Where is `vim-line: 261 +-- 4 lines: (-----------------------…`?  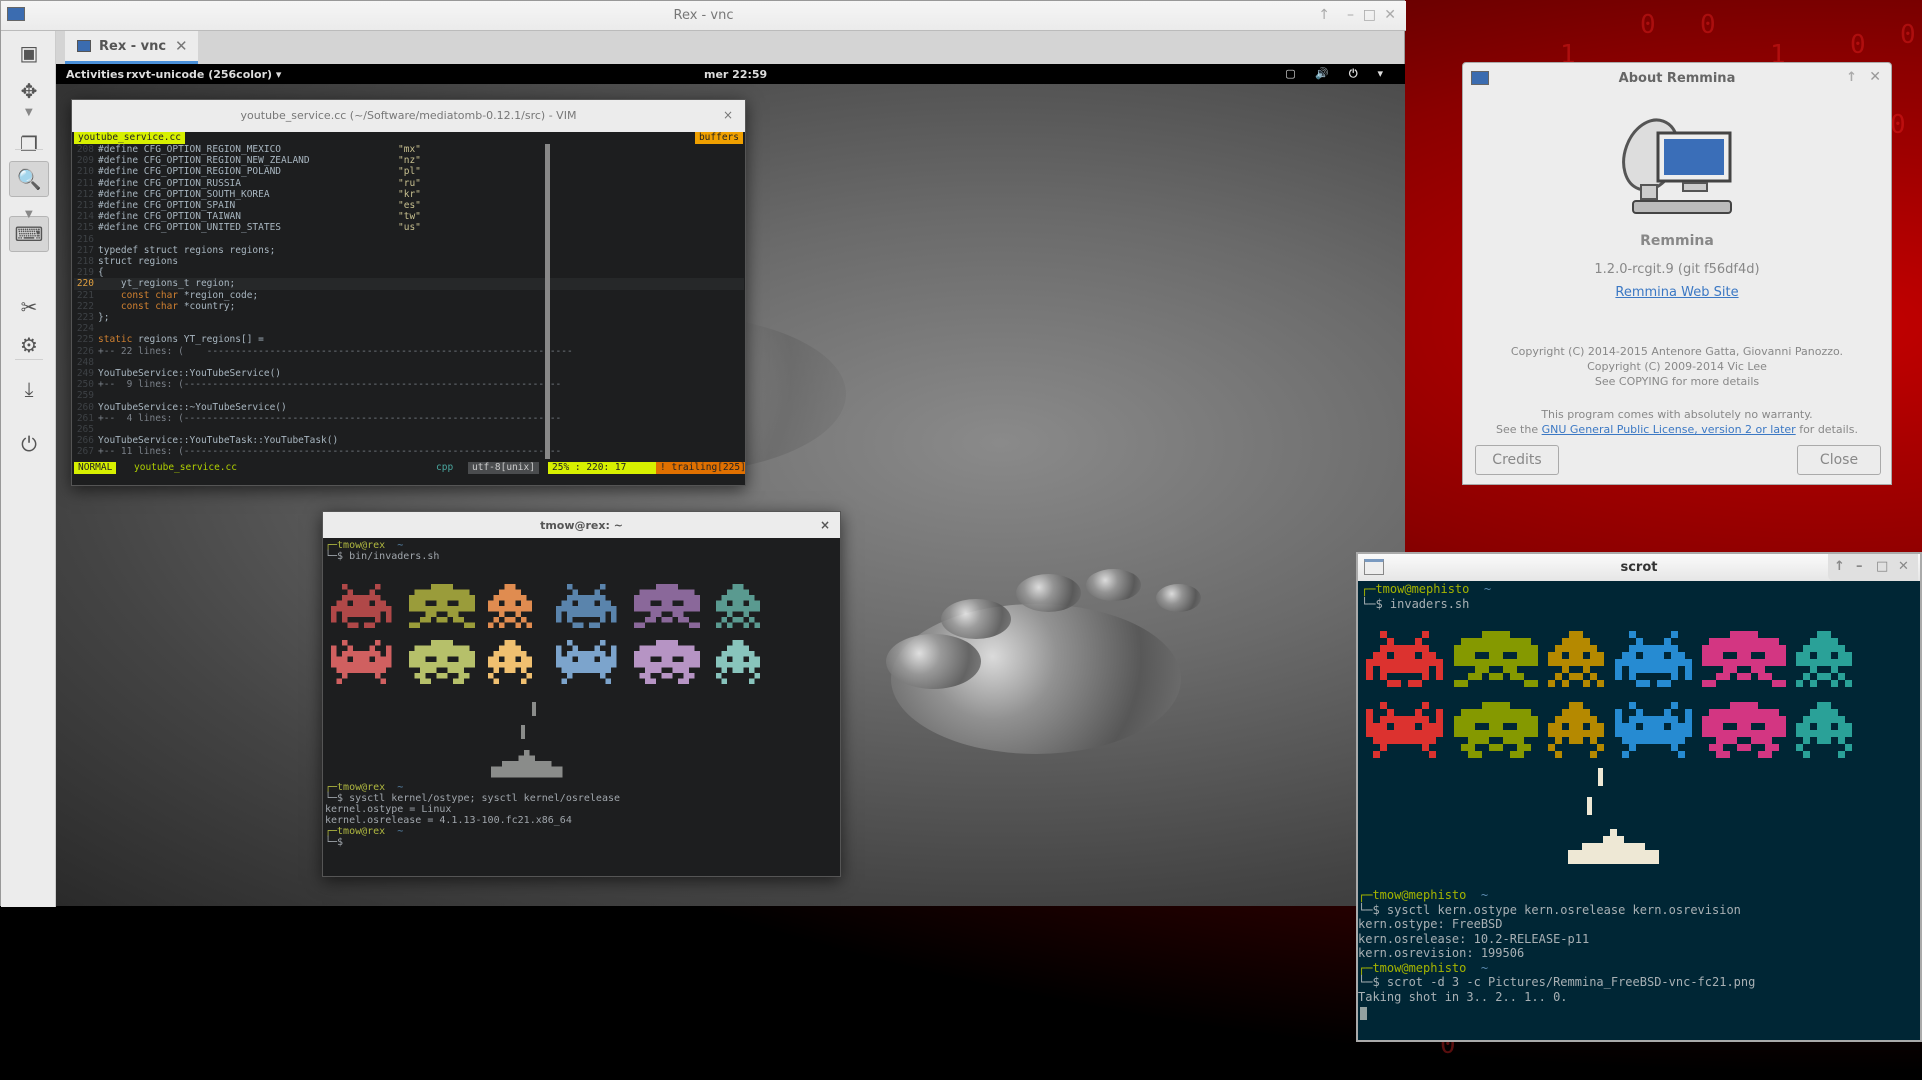 vim-line: 261 +-- 4 lines: (-----------------------… is located at coordinates (409, 418).